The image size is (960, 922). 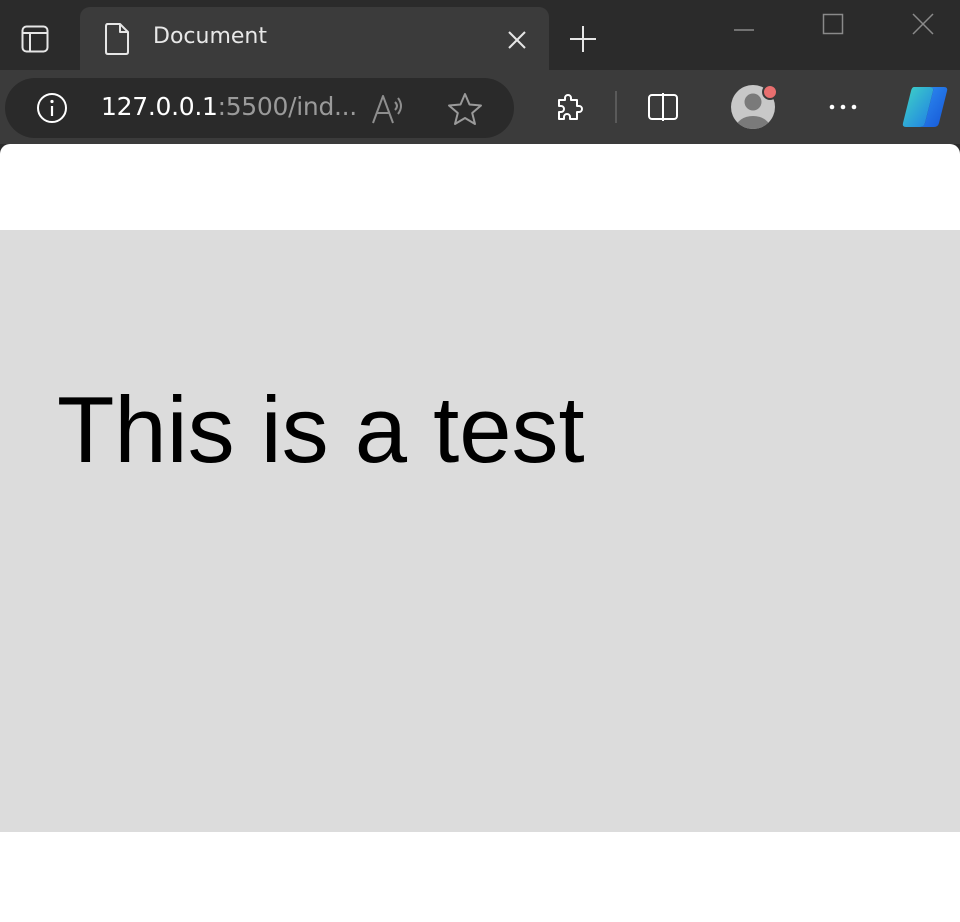 What do you see at coordinates (159, 106) in the screenshot?
I see `url-host: 127.0.0.1` at bounding box center [159, 106].